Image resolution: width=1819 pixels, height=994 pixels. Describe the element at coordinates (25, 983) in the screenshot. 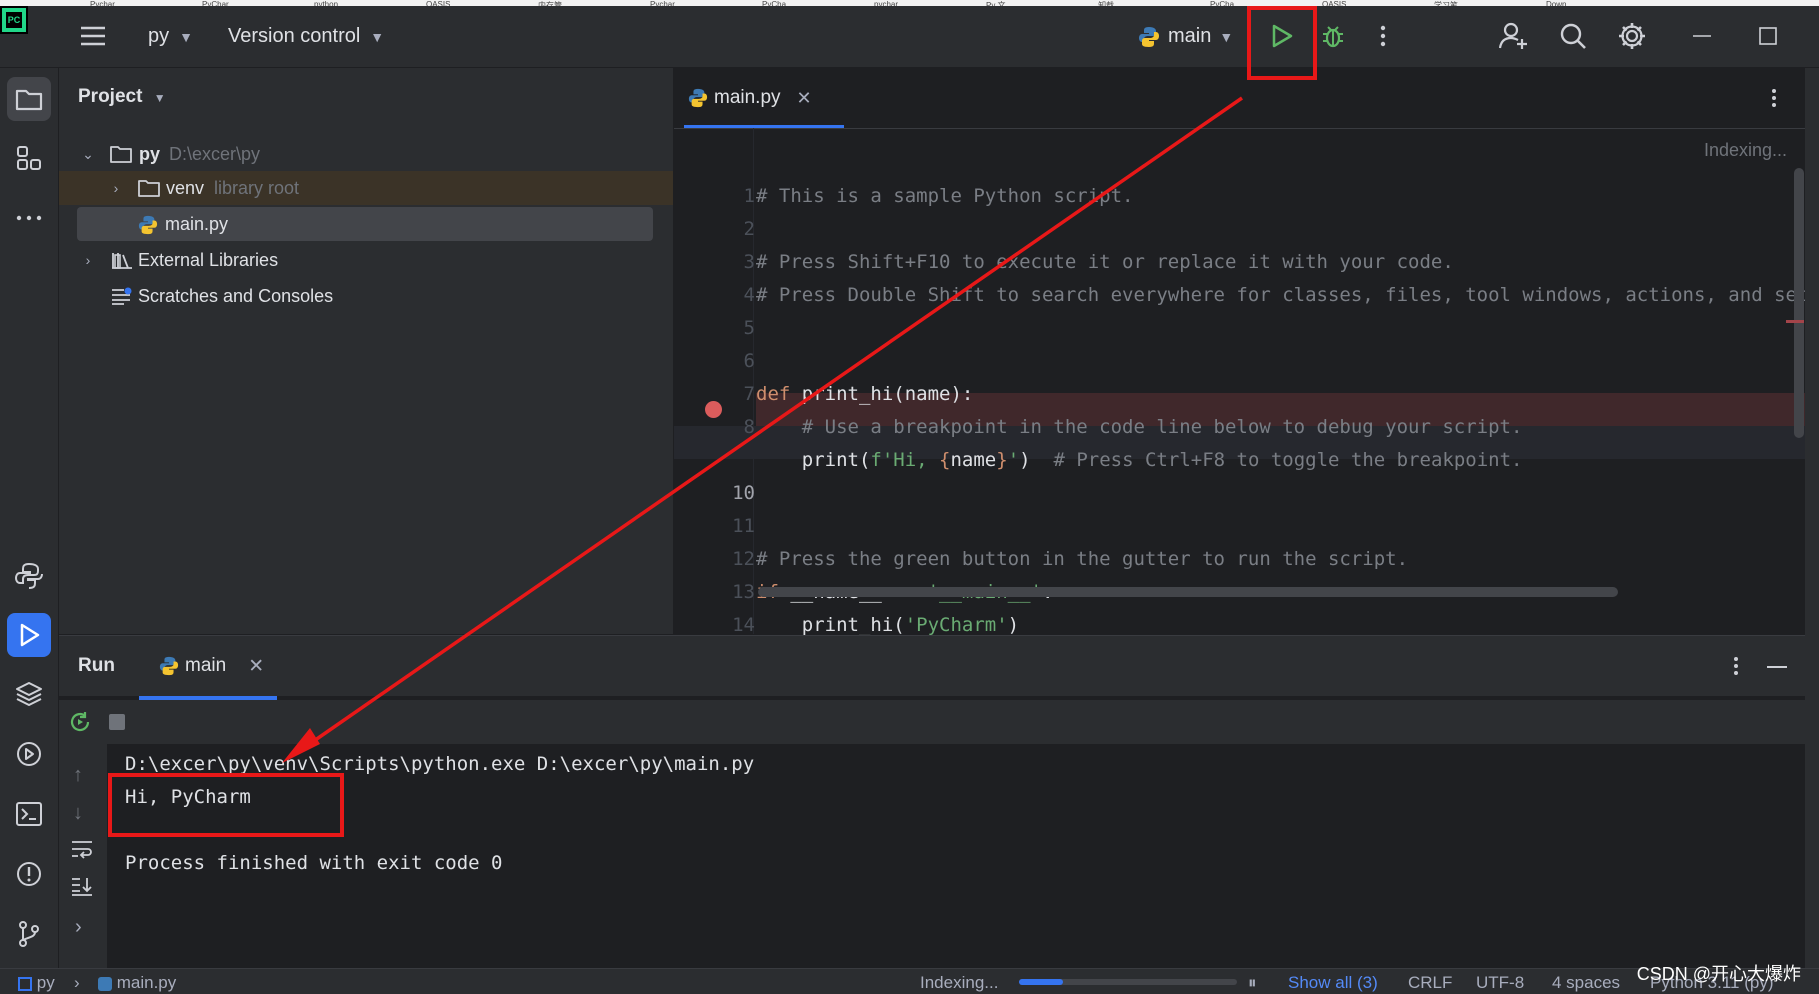

I see `module-icon` at that location.